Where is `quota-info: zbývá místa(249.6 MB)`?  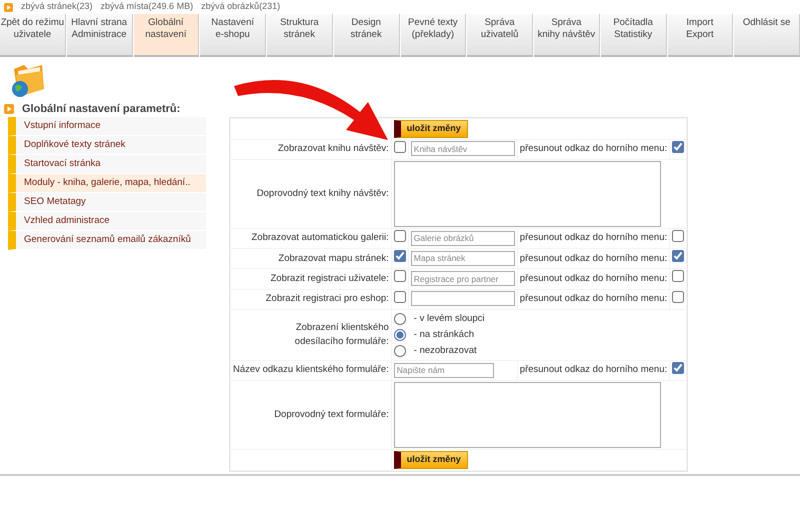
quota-info: zbývá místa(249.6 MB) is located at coordinates (147, 7).